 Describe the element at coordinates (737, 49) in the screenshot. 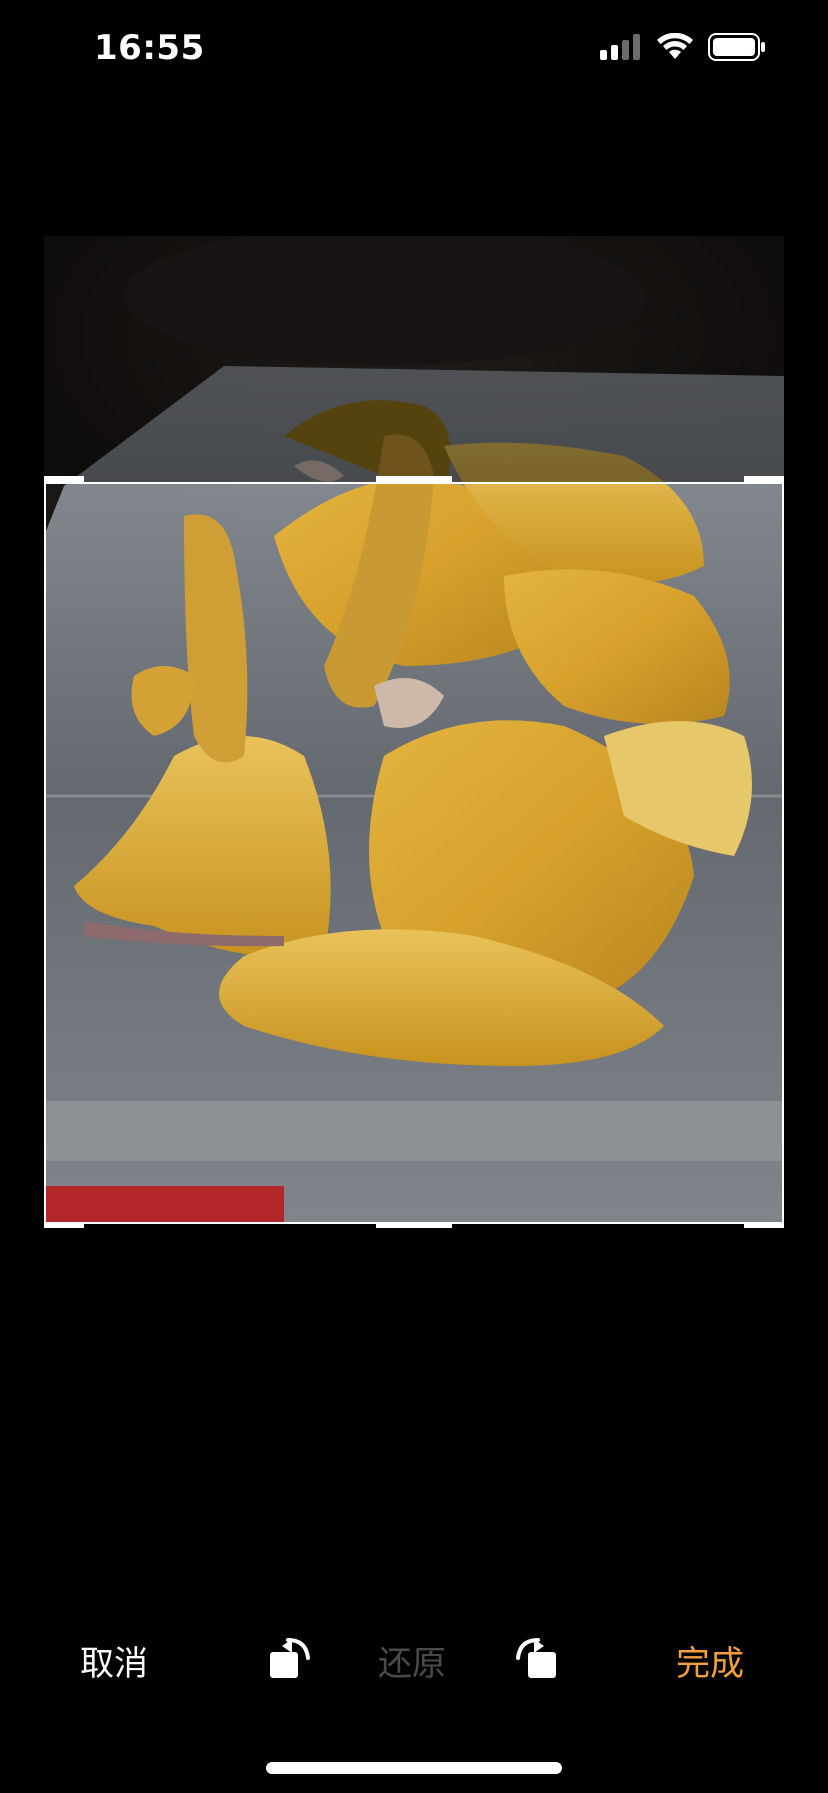

I see `battery-icon` at that location.